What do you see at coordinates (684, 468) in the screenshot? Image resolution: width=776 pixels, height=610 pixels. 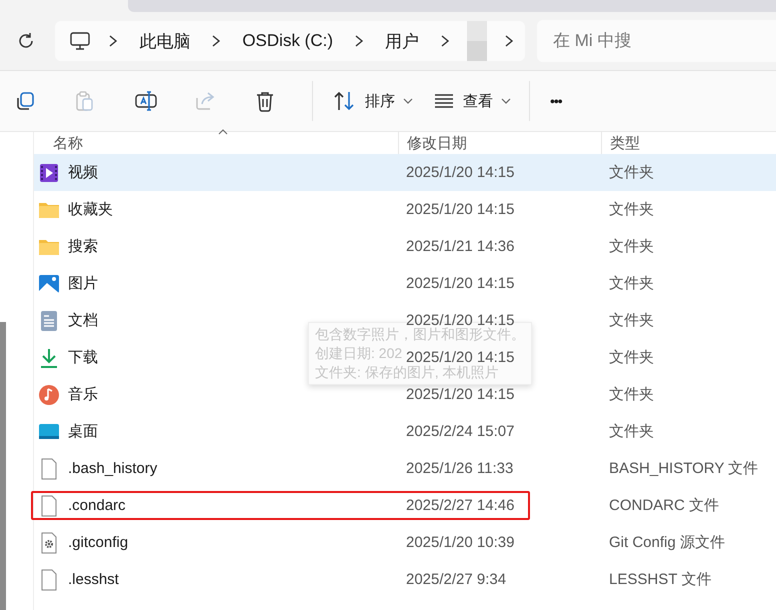 I see `file-type: BASH_HISTORY 文件` at bounding box center [684, 468].